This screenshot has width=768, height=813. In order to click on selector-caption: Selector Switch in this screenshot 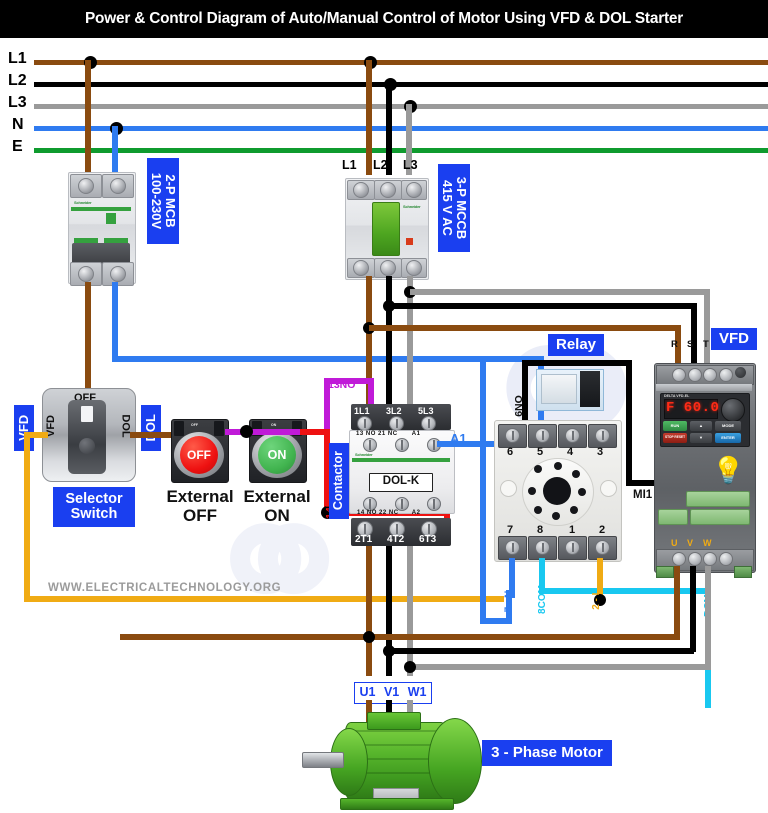, I will do `click(94, 507)`.